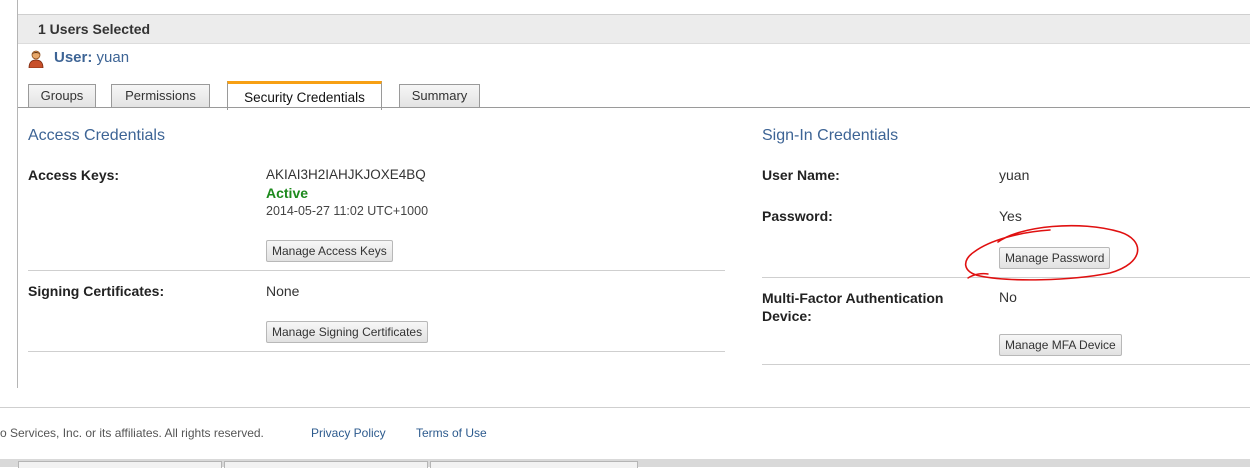 The height and width of the screenshot is (468, 1250). What do you see at coordinates (634, 29) in the screenshot?
I see `selection-header: 1 Users Selected` at bounding box center [634, 29].